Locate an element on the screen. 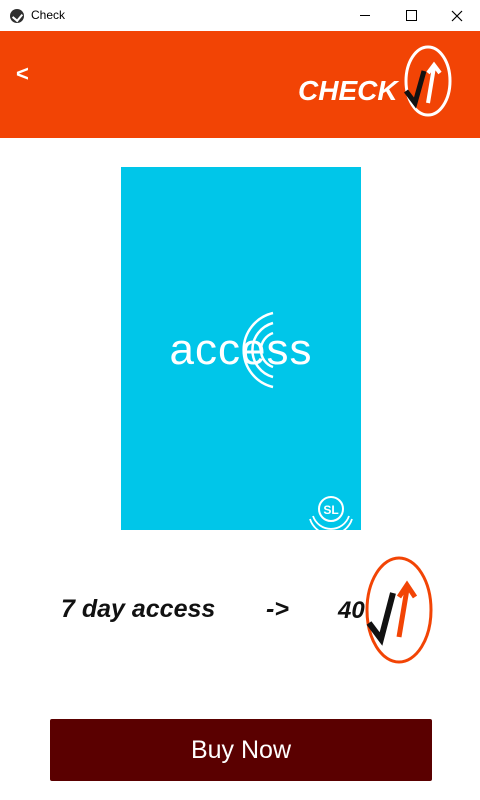 Image resolution: width=480 pixels, height=800 pixels. poster-word: access is located at coordinates (241, 349).